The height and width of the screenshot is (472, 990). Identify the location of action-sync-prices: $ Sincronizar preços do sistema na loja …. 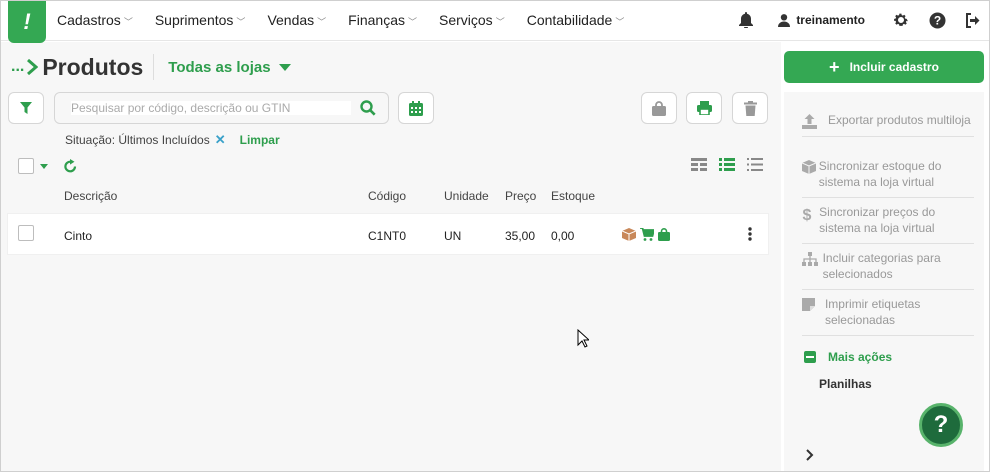
(888, 224).